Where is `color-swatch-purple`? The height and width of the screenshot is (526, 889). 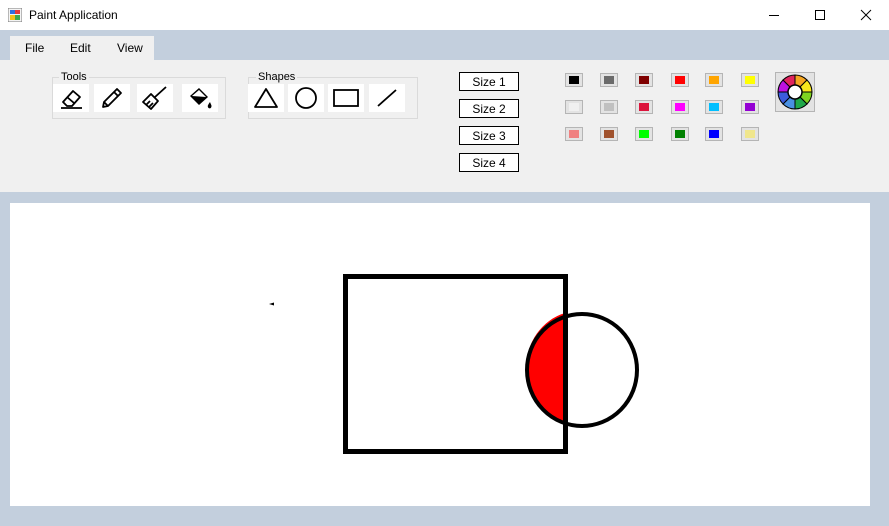
color-swatch-purple is located at coordinates (750, 107).